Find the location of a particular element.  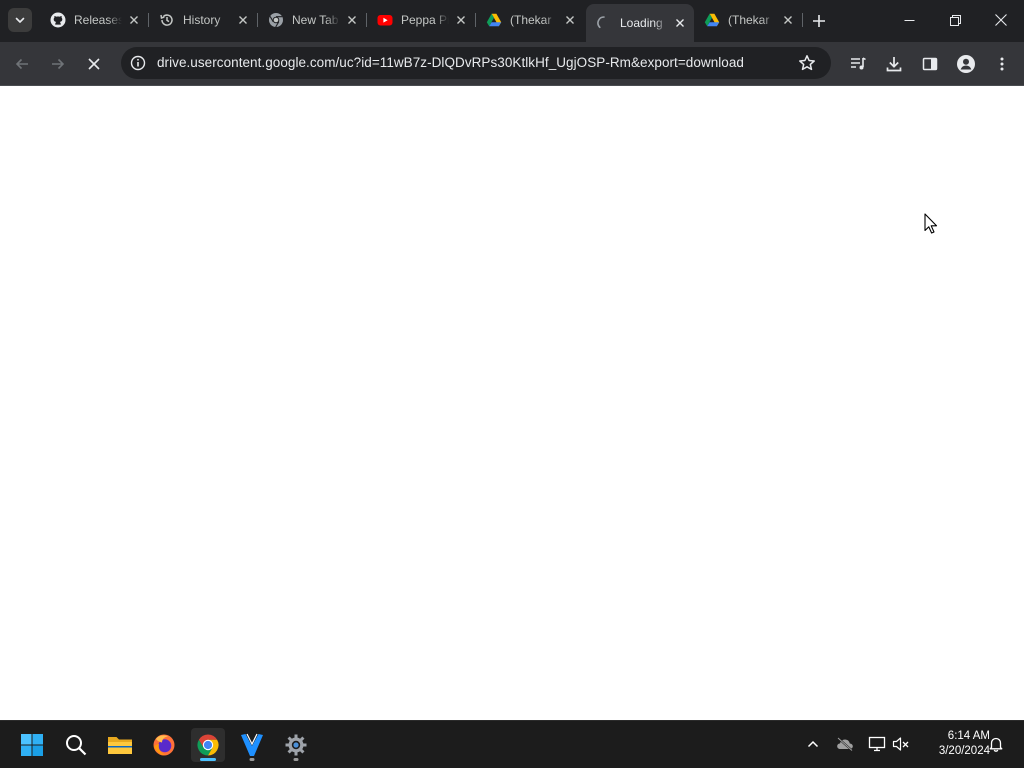

chevron-down-icon is located at coordinates (20, 20).